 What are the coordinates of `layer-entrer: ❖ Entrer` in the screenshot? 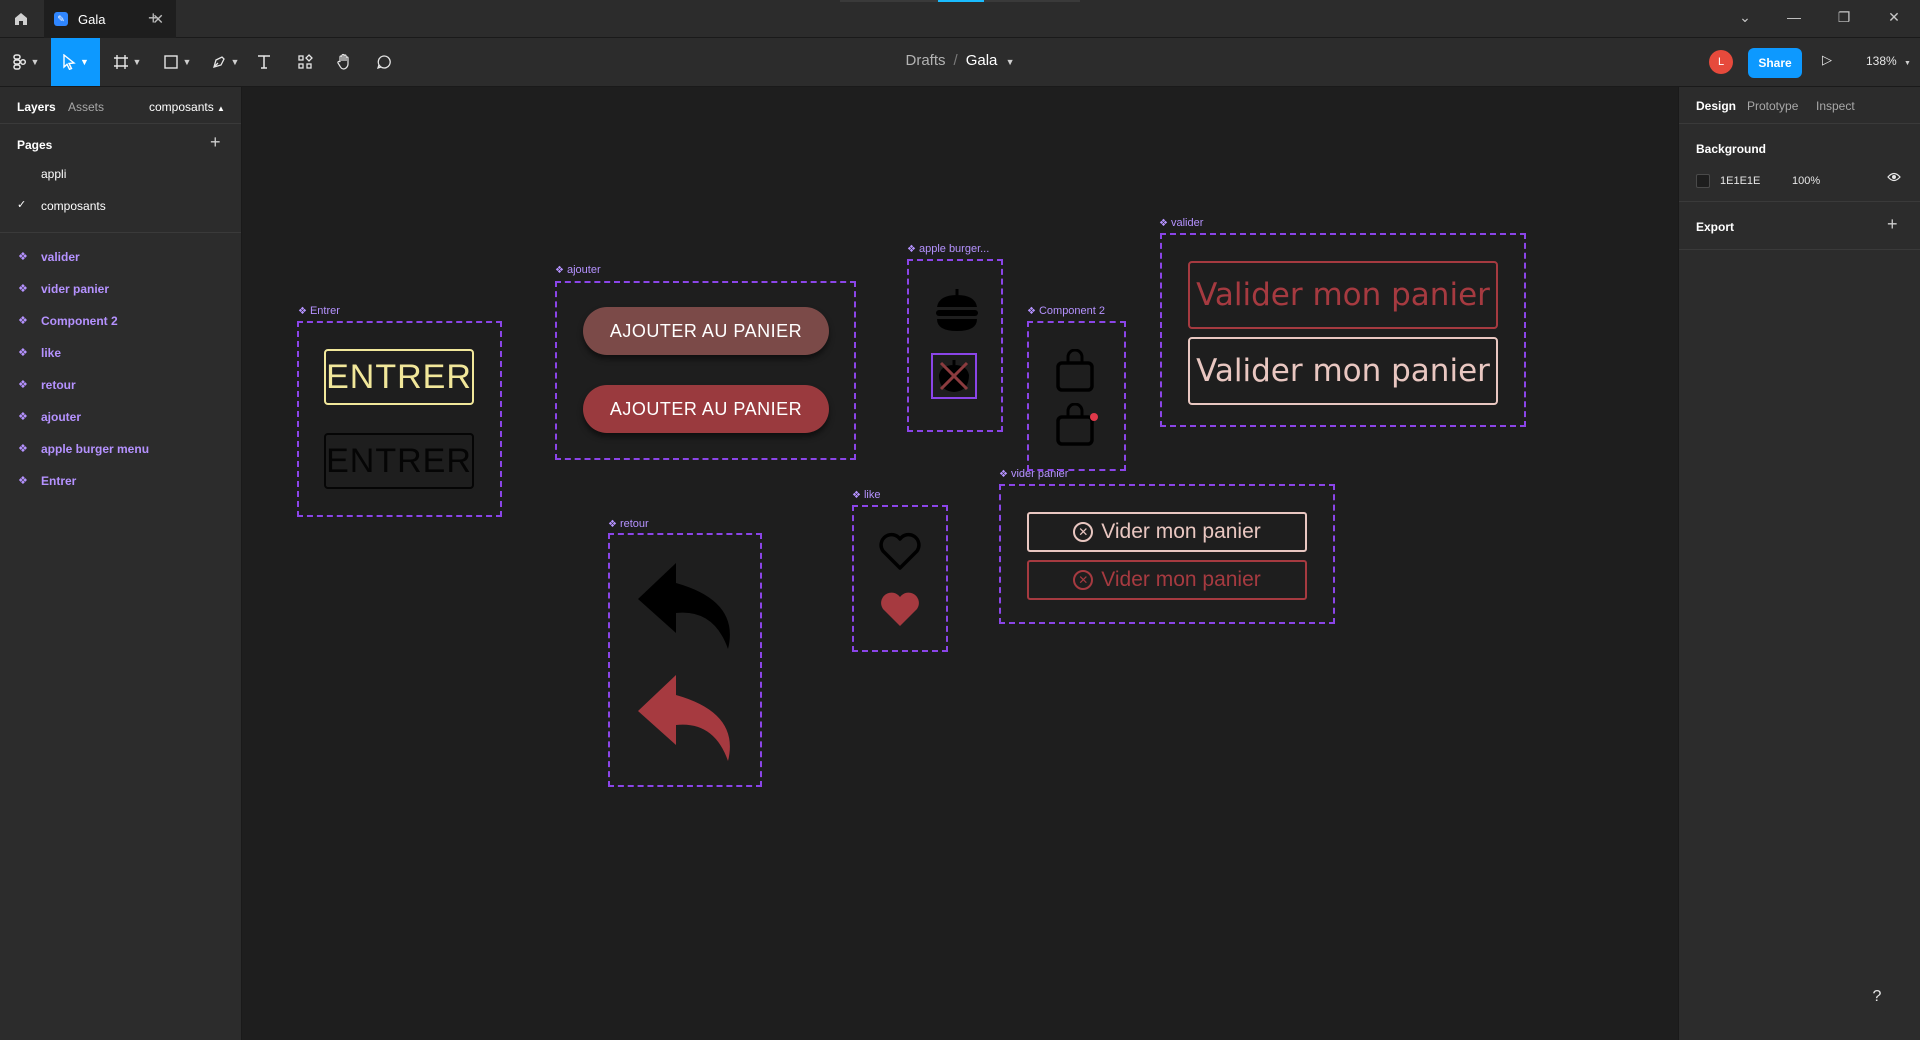 It's located at (120, 480).